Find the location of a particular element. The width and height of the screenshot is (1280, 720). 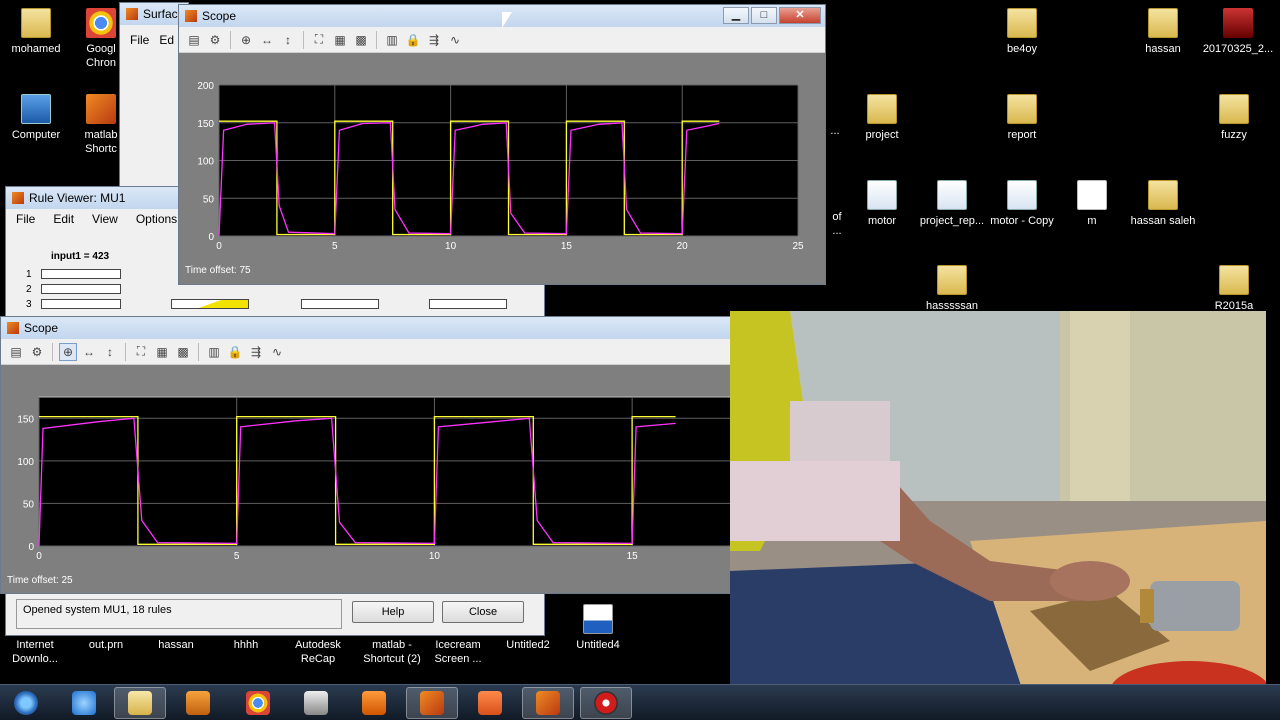

desktop-icon-hassan: hassan is located at coordinates (1163, 32).